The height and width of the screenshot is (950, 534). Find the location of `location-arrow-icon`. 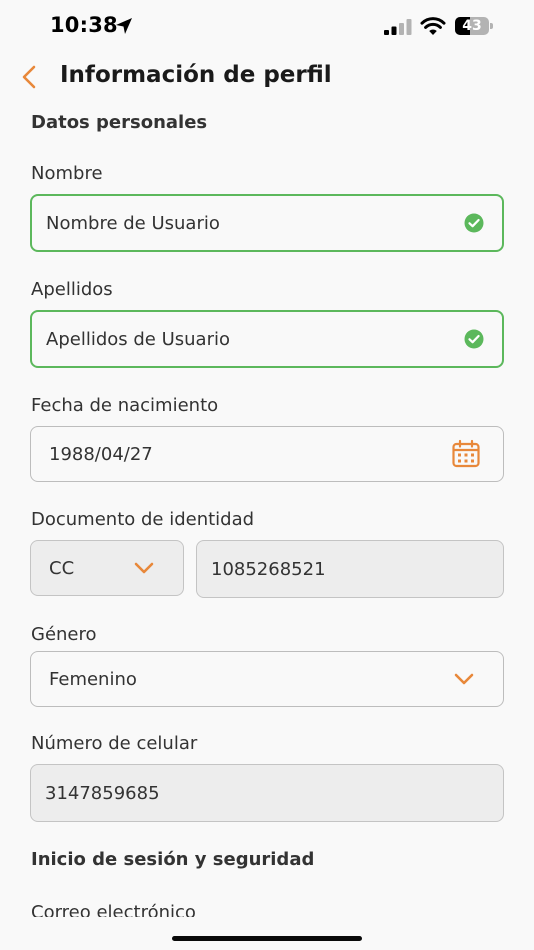

location-arrow-icon is located at coordinates (124, 26).